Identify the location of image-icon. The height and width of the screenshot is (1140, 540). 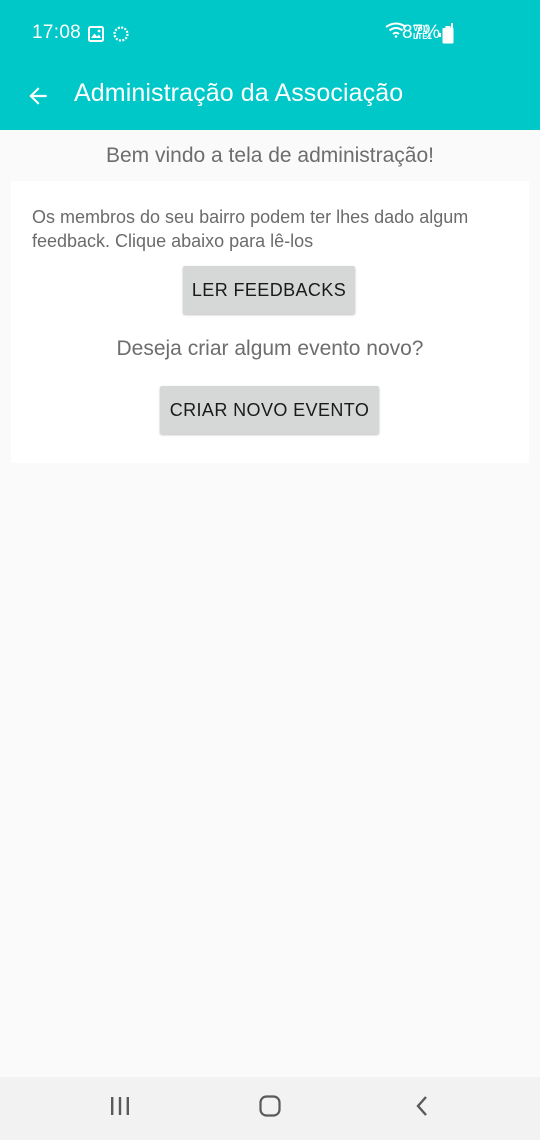
(96, 36).